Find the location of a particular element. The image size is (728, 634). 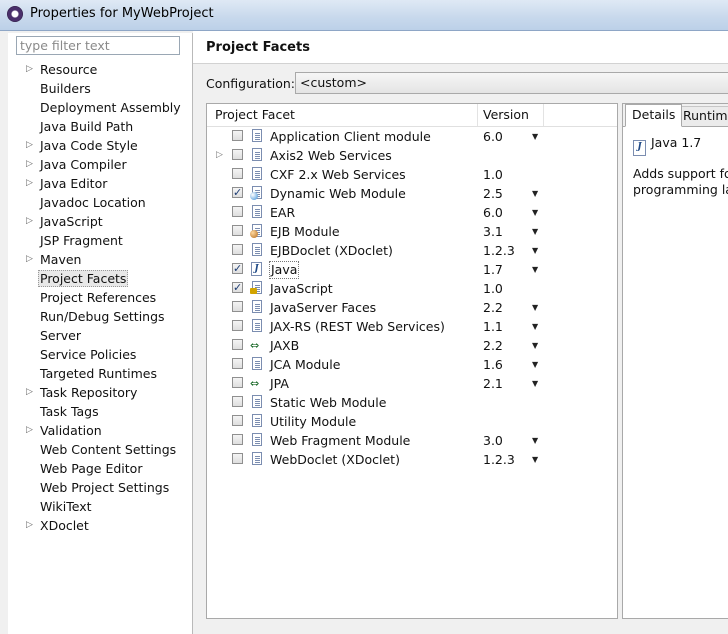

column-header-version: Version is located at coordinates (506, 114).